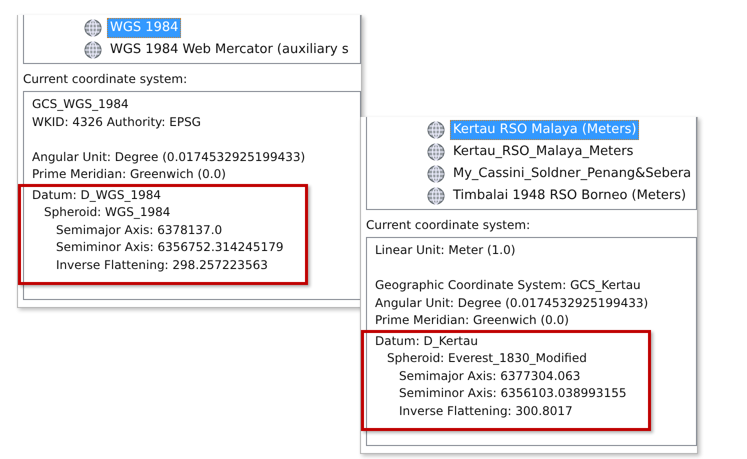 The width and height of the screenshot is (747, 459). I want to click on detail-line: Inverse Flattening: 298.257223563, so click(162, 265).